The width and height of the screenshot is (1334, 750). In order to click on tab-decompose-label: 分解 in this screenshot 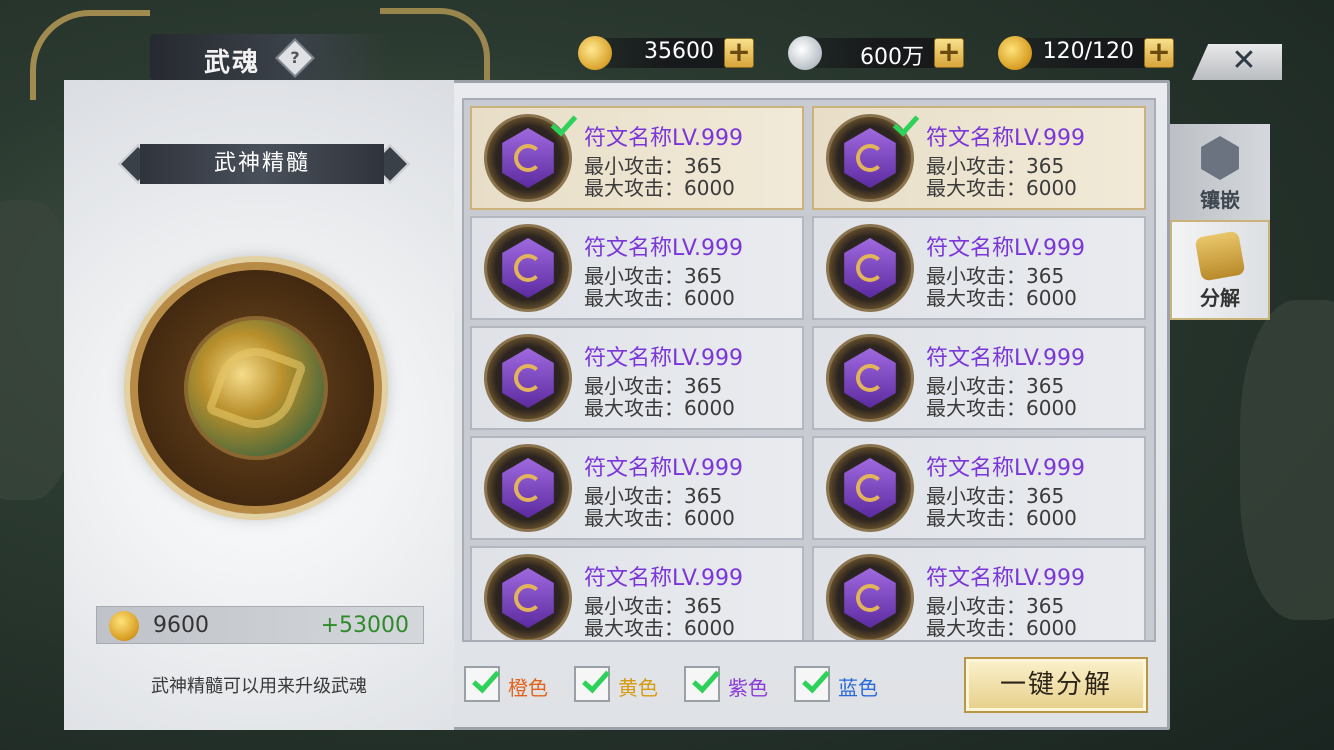, I will do `click(1220, 298)`.